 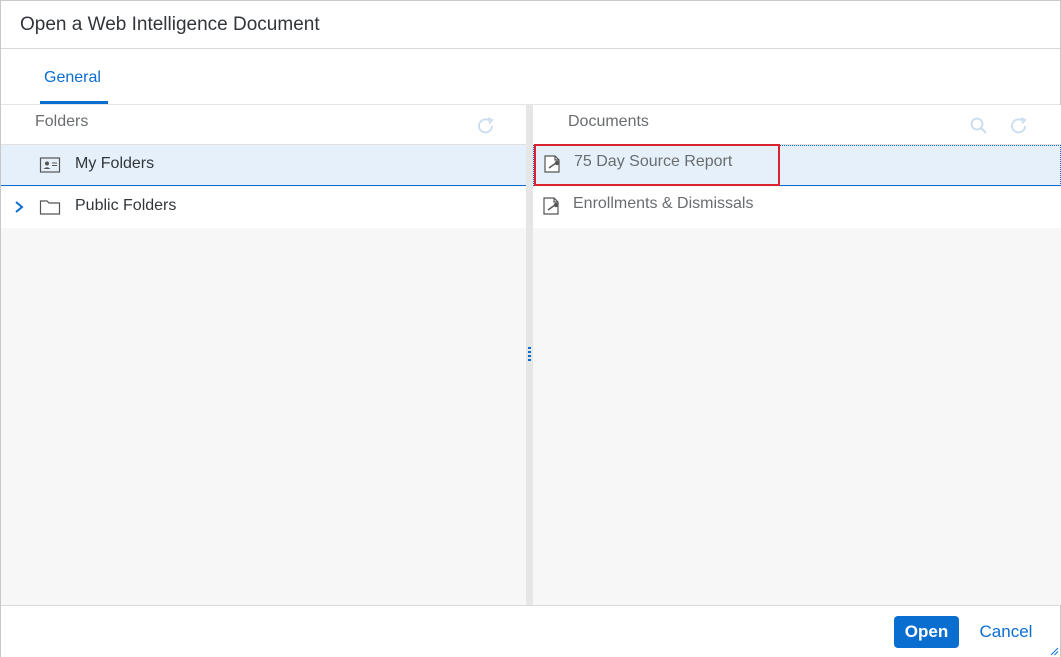 What do you see at coordinates (1006, 632) in the screenshot?
I see `cancel-button: Cancel` at bounding box center [1006, 632].